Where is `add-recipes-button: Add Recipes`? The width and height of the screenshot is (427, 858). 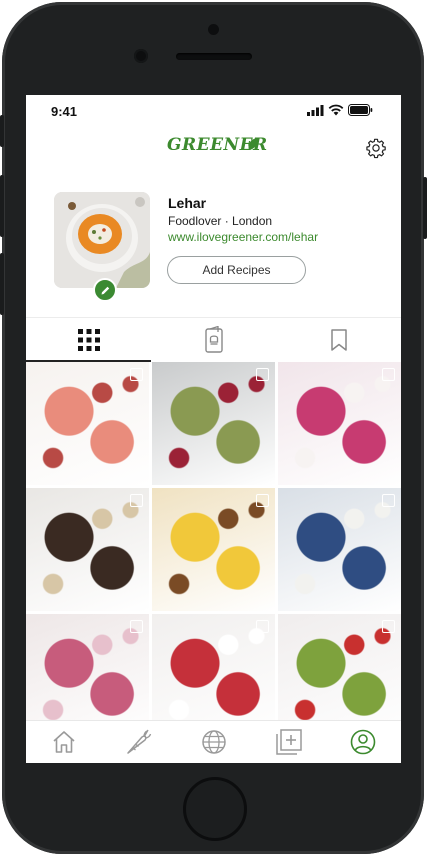 add-recipes-button: Add Recipes is located at coordinates (236, 270).